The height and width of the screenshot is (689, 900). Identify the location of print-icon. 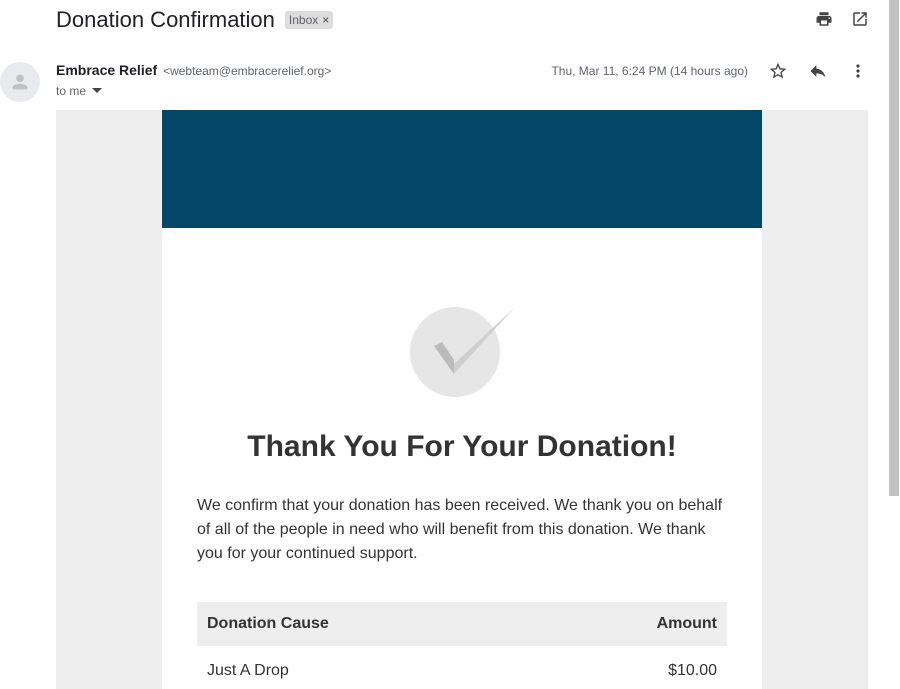
(824, 19).